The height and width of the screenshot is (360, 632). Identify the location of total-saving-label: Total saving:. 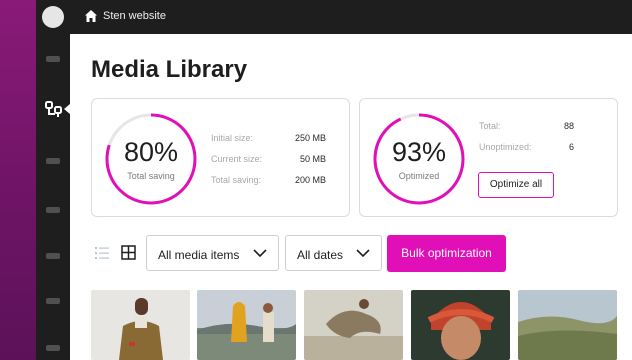
(236, 180).